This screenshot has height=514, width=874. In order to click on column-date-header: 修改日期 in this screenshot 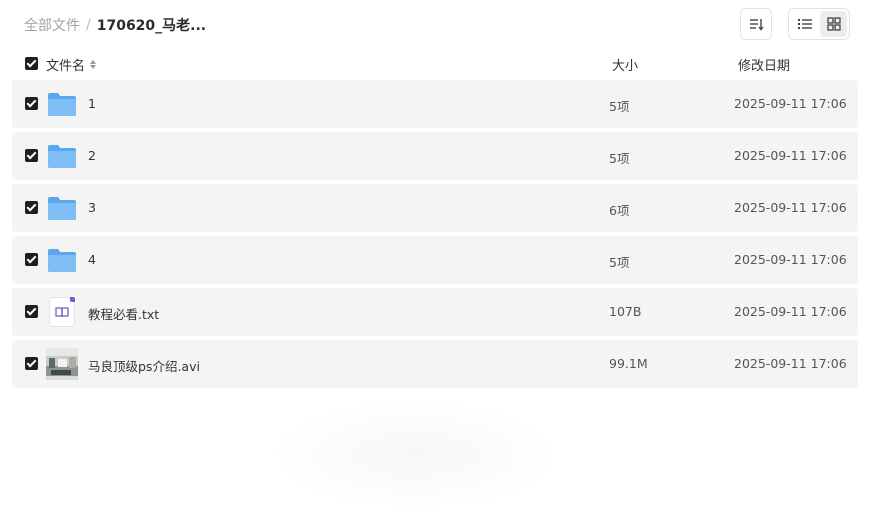, I will do `click(764, 66)`.